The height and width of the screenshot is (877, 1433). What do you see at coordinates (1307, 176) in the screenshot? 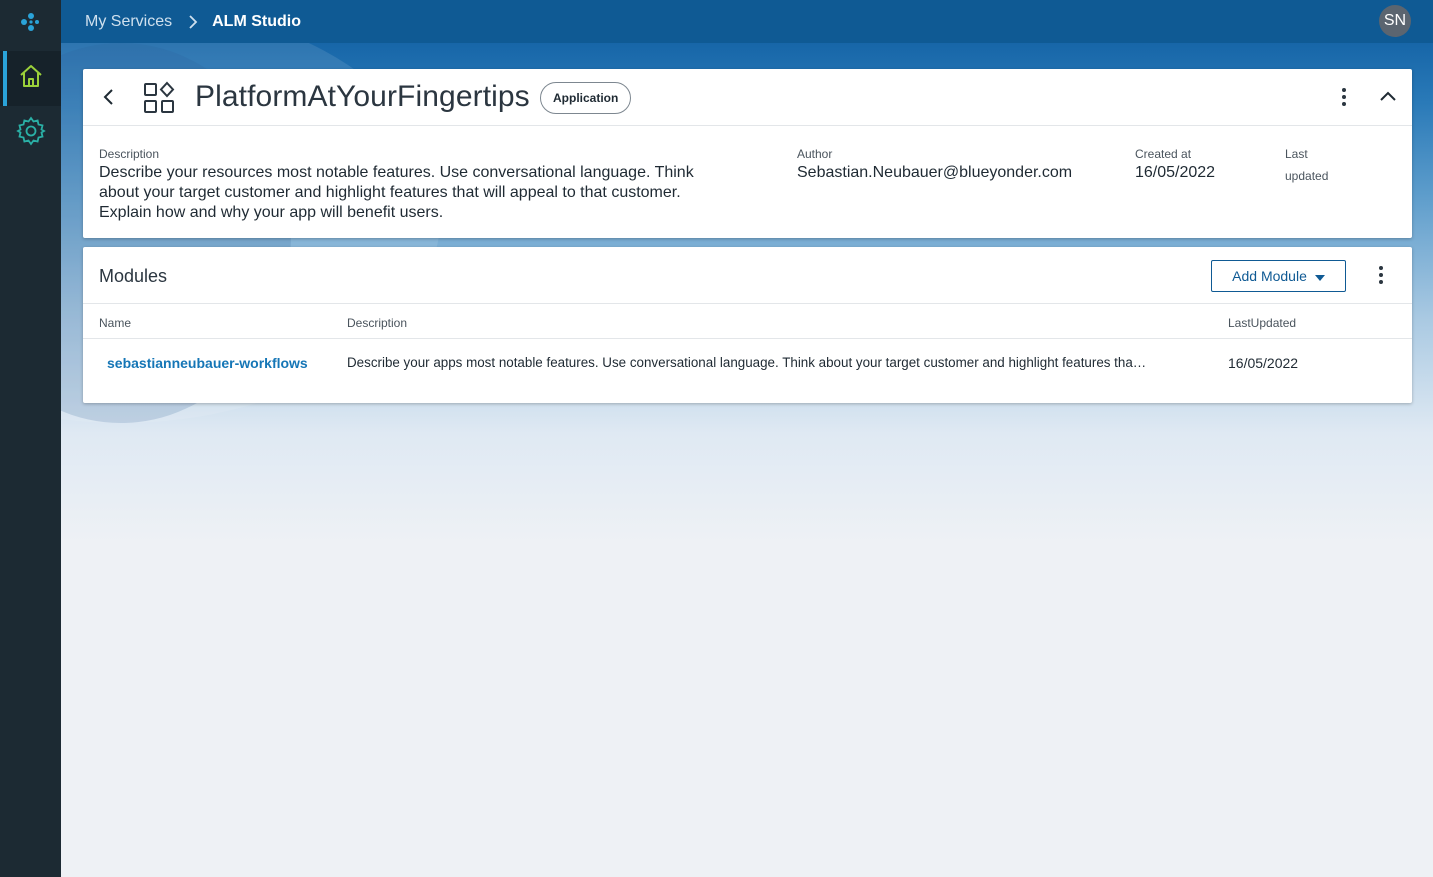
I see `updated-label-line2: updated` at bounding box center [1307, 176].